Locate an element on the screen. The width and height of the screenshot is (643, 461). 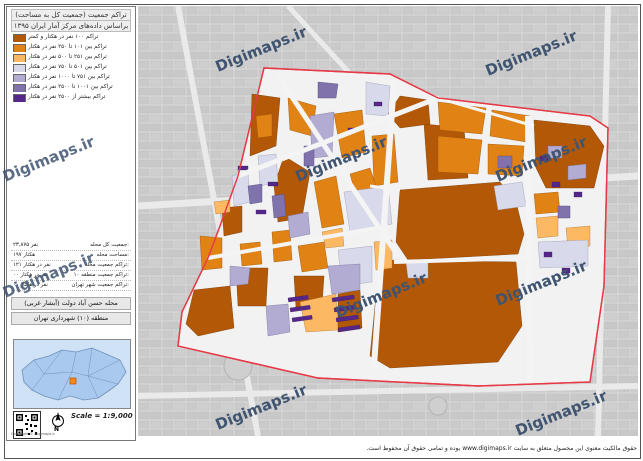
legend-label: تراکم ۱۰۰ نفر در هکتار و کمتر is located at coordinates (63, 37).